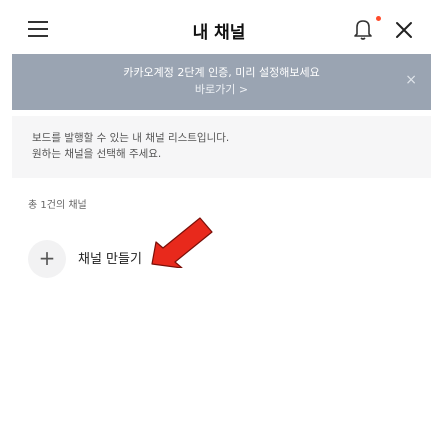  Describe the element at coordinates (363, 29) in the screenshot. I see `bell-icon` at that location.